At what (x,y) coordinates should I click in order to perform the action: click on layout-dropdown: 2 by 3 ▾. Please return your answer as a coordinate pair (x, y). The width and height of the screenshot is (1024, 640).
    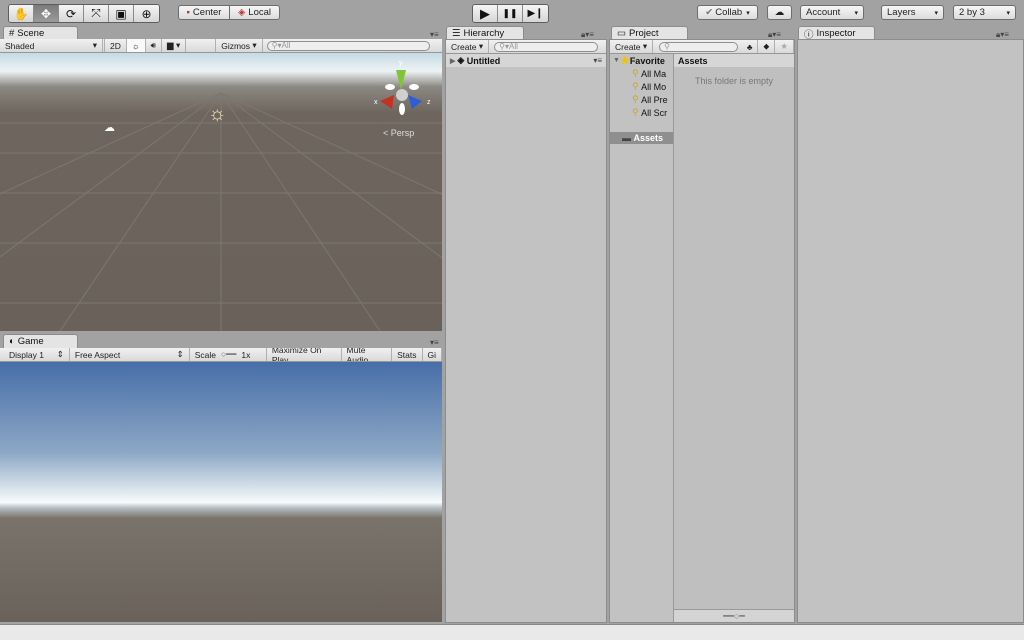
    Looking at the image, I should click on (984, 12).